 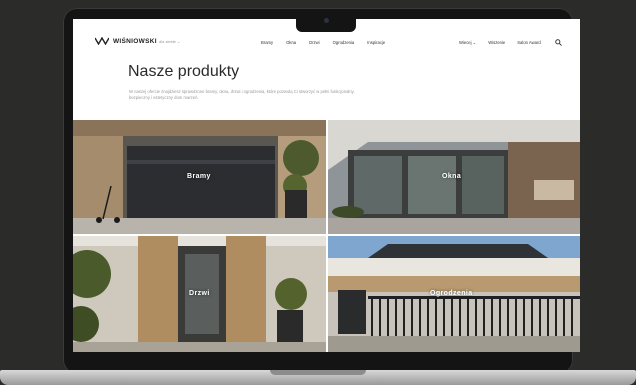 I want to click on region-label: dla siebie, so click(x=167, y=41).